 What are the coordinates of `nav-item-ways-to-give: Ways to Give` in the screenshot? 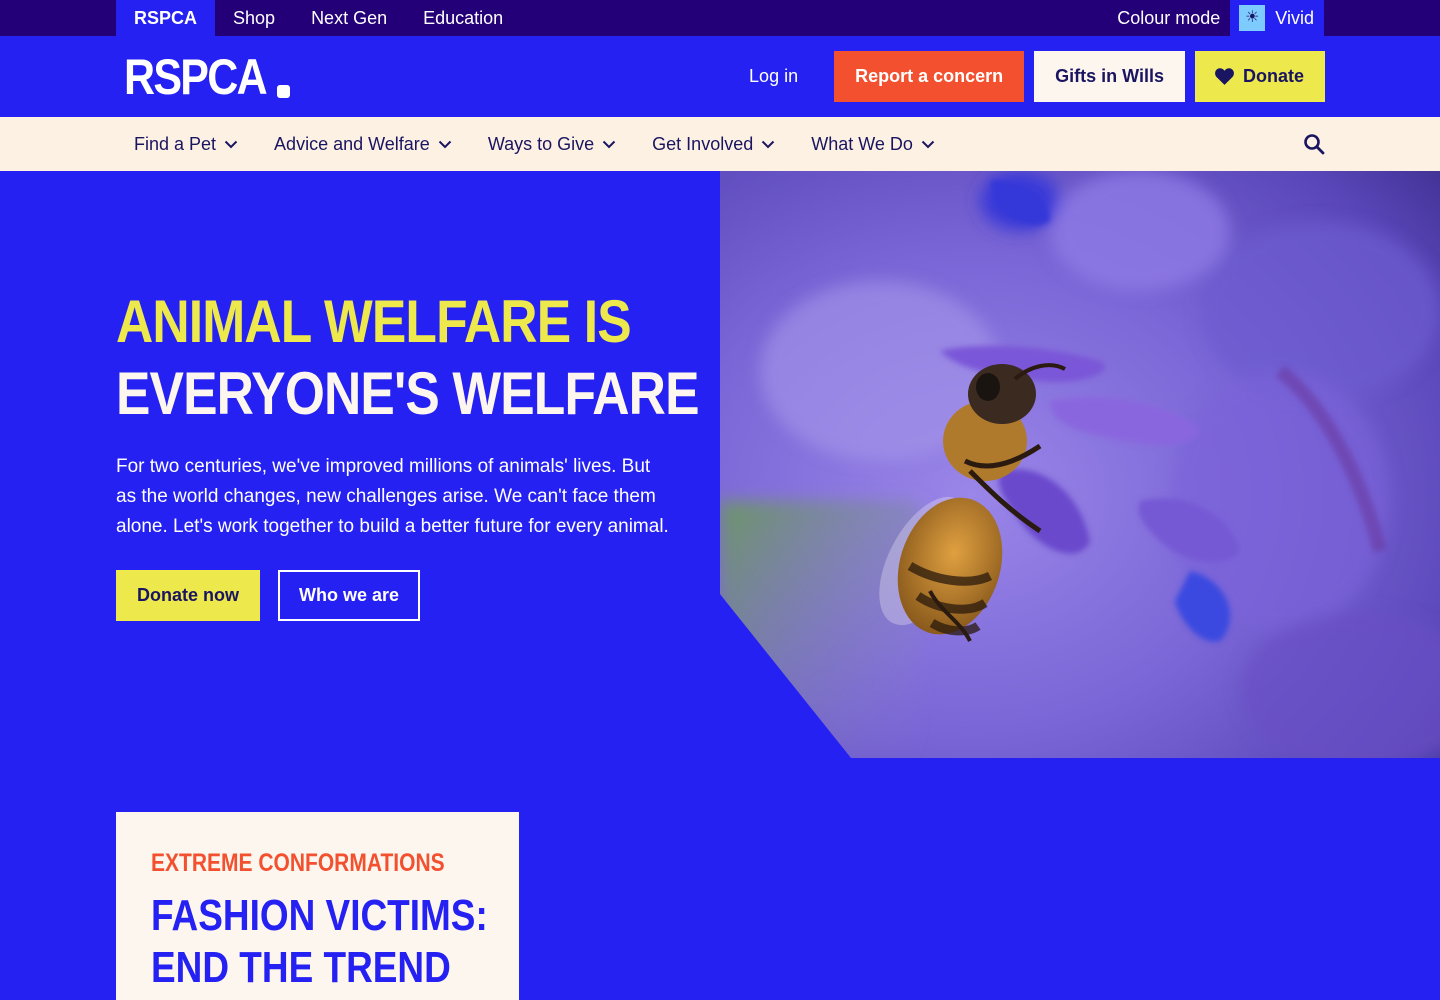 It's located at (552, 144).